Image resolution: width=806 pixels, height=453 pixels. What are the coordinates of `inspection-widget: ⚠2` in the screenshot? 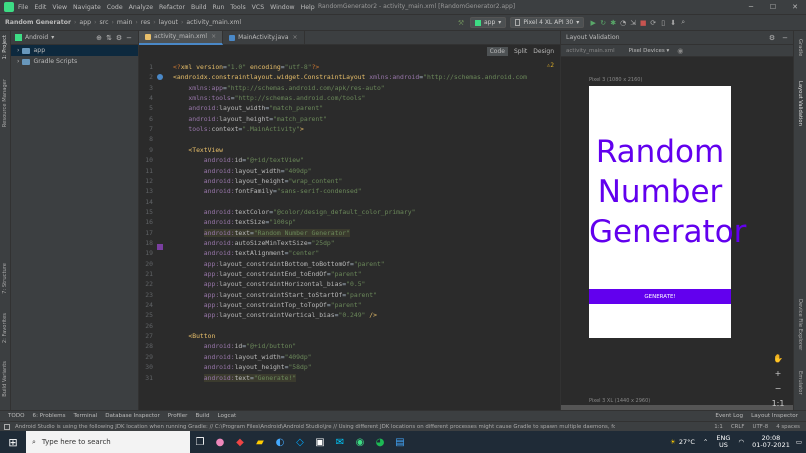 It's located at (550, 65).